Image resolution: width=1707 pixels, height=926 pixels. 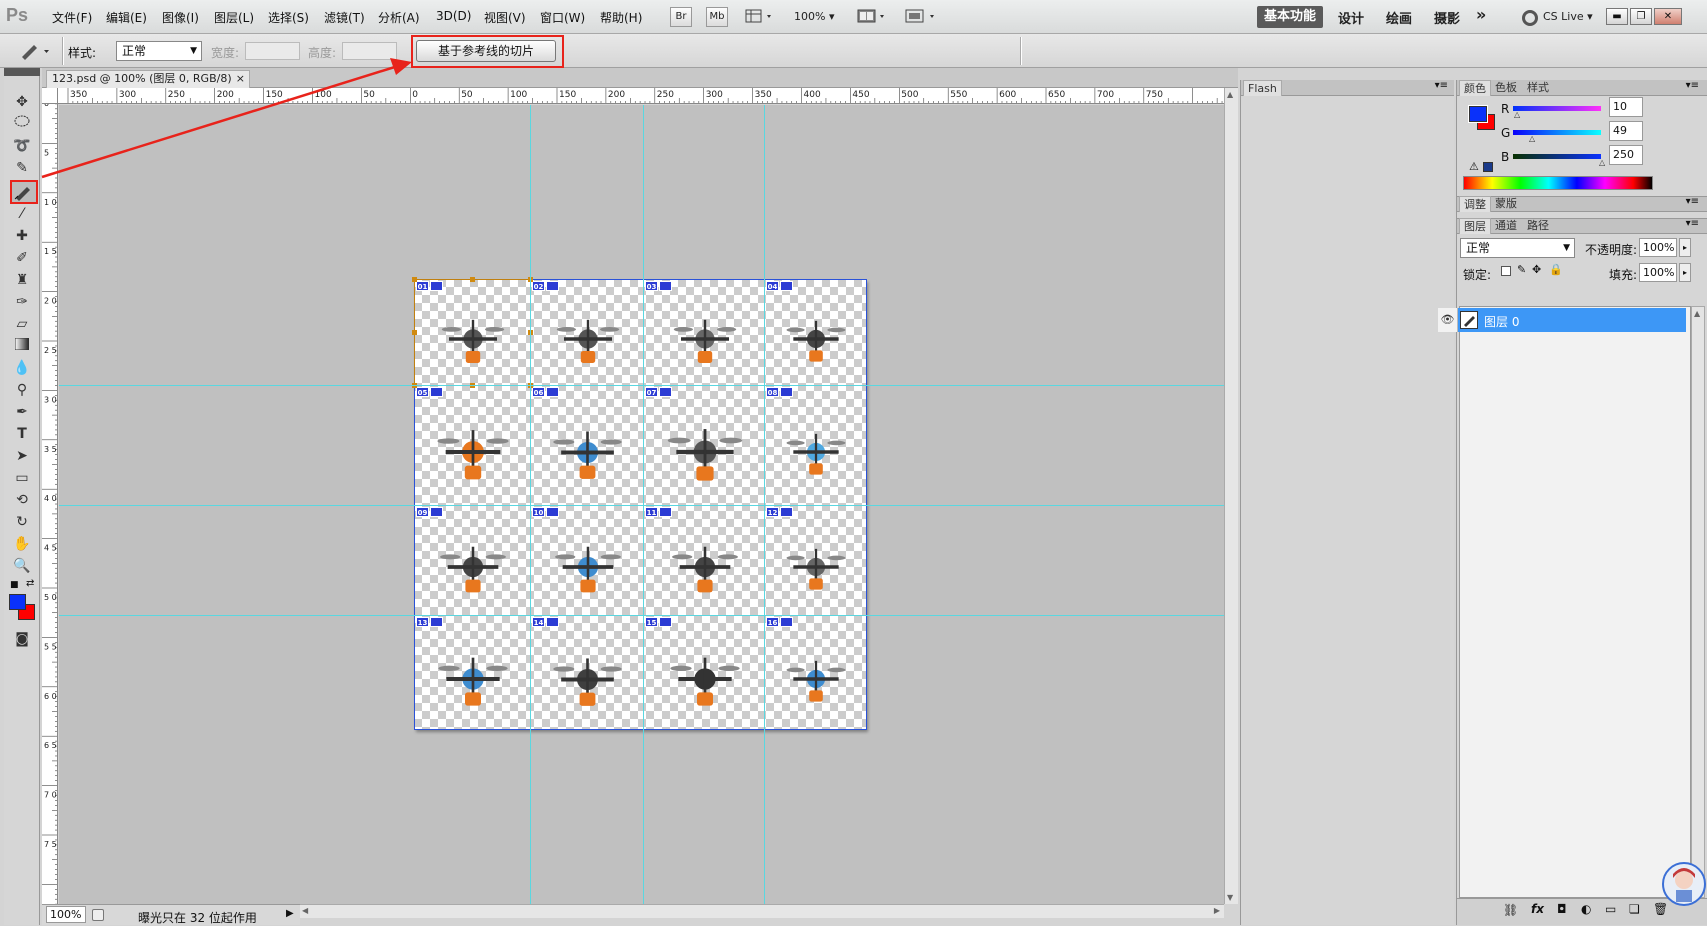 I want to click on blend-mode-select: 正常 ▼, so click(x=1517, y=248).